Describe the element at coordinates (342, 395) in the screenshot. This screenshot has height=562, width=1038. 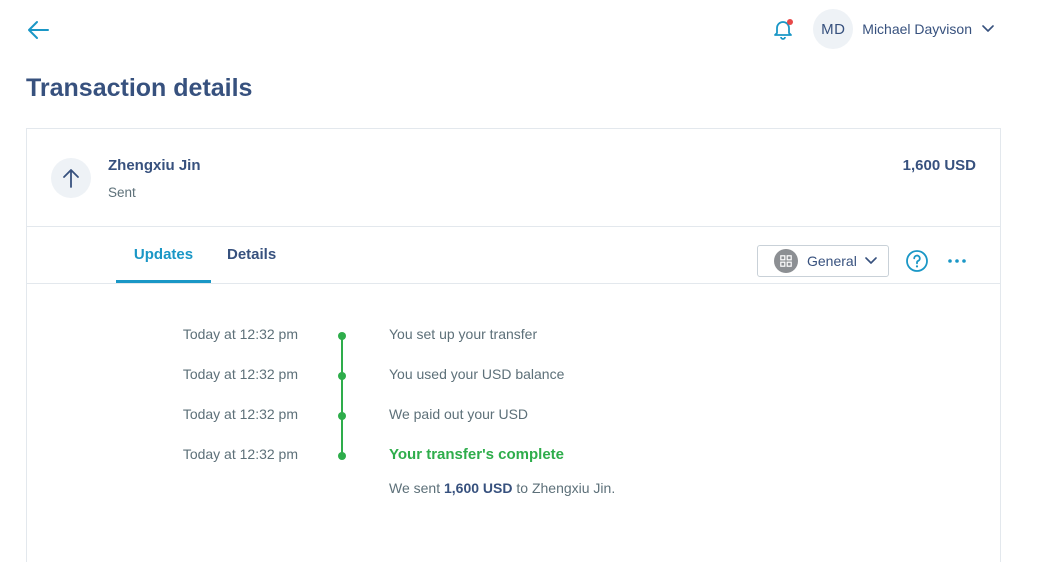
I see `timeline-line` at that location.